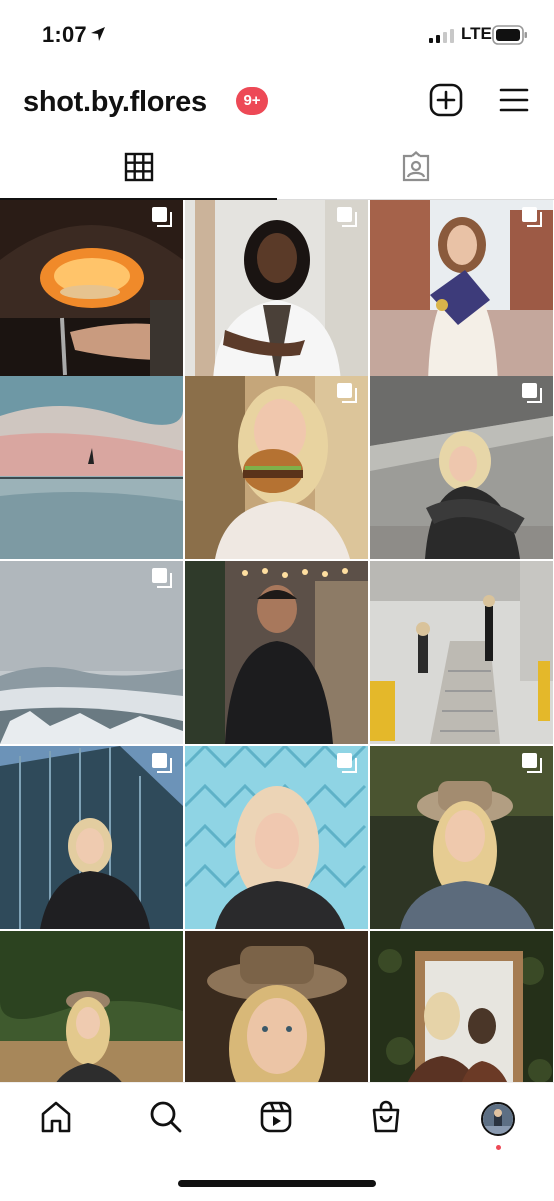 The width and height of the screenshot is (554, 1201). I want to click on profile-username: shot.by.flores, so click(115, 102).